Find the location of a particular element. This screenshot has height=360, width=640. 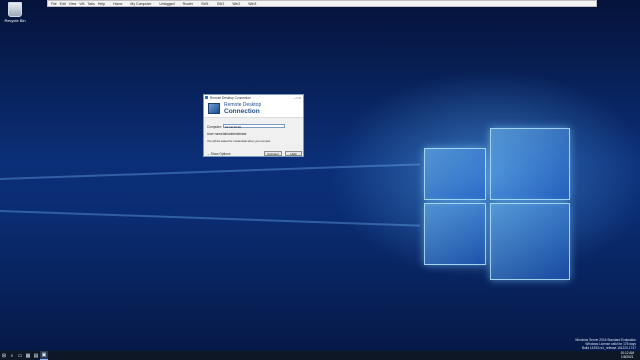

system-clock: 10:12 AM 1/5/2021 is located at coordinates (627, 355).